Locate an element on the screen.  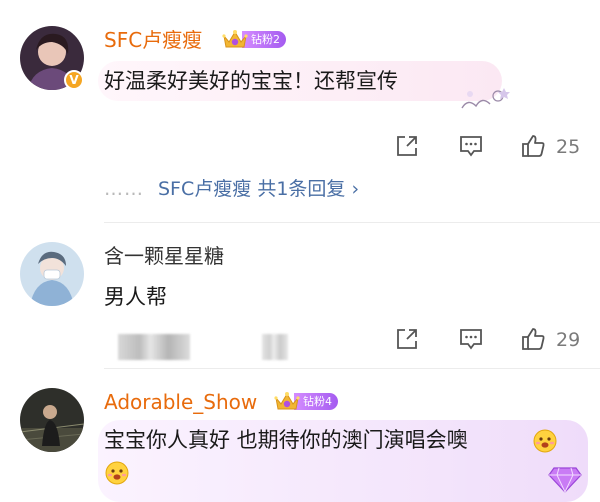
fan-badge: 钻粉4 is located at coordinates (306, 401).